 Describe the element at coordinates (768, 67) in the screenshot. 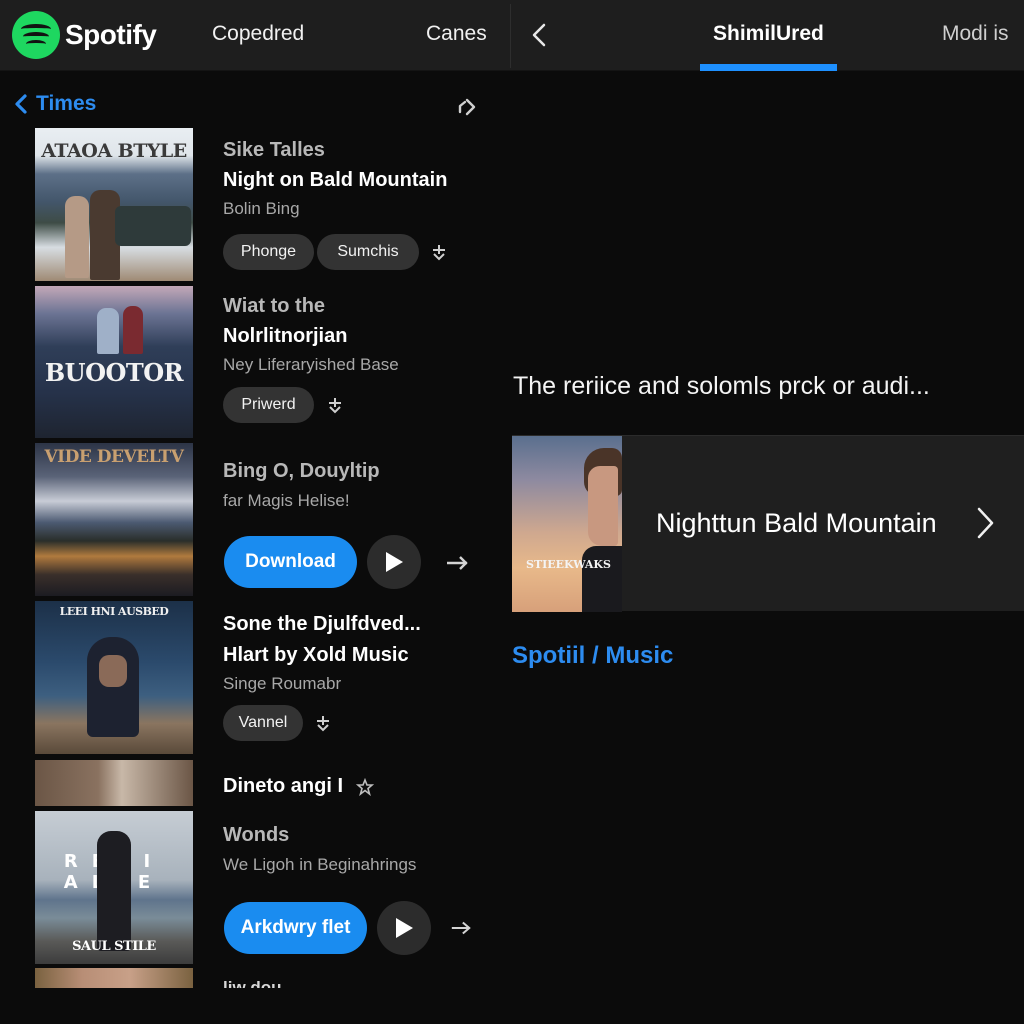

I see `active-tab-indicator` at that location.